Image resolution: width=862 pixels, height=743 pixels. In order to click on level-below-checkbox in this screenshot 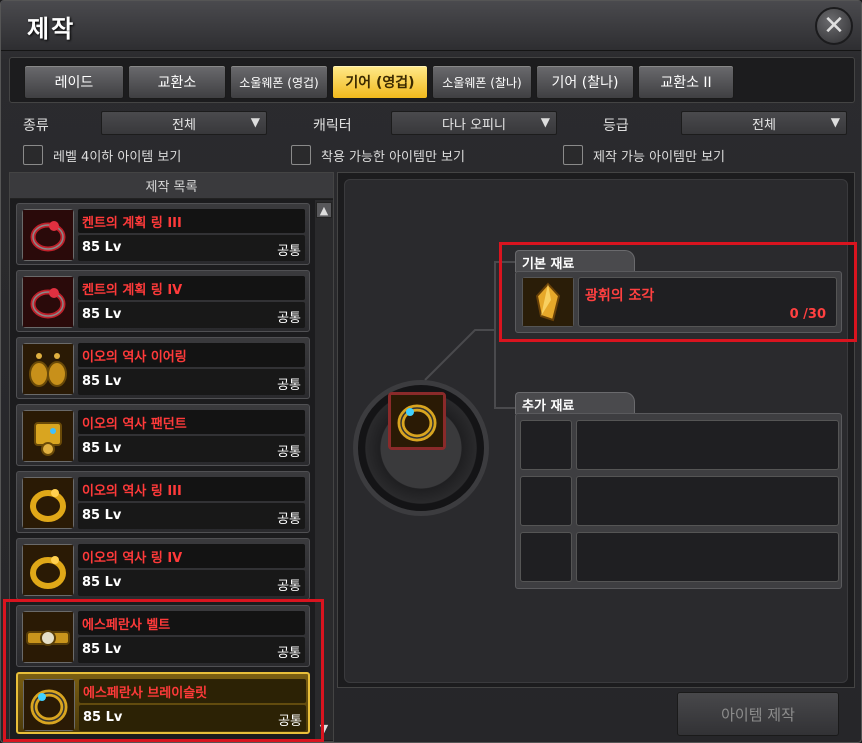, I will do `click(33, 155)`.